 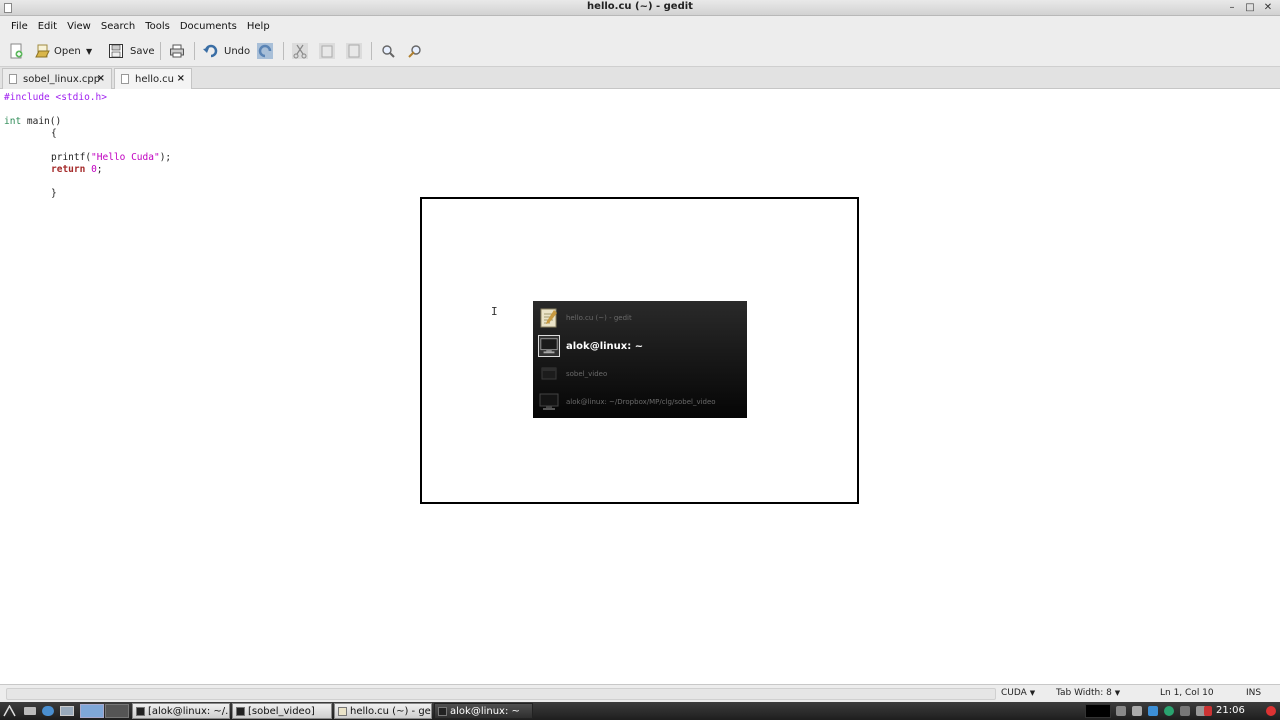 I want to click on network-icon, so click(x=1169, y=711).